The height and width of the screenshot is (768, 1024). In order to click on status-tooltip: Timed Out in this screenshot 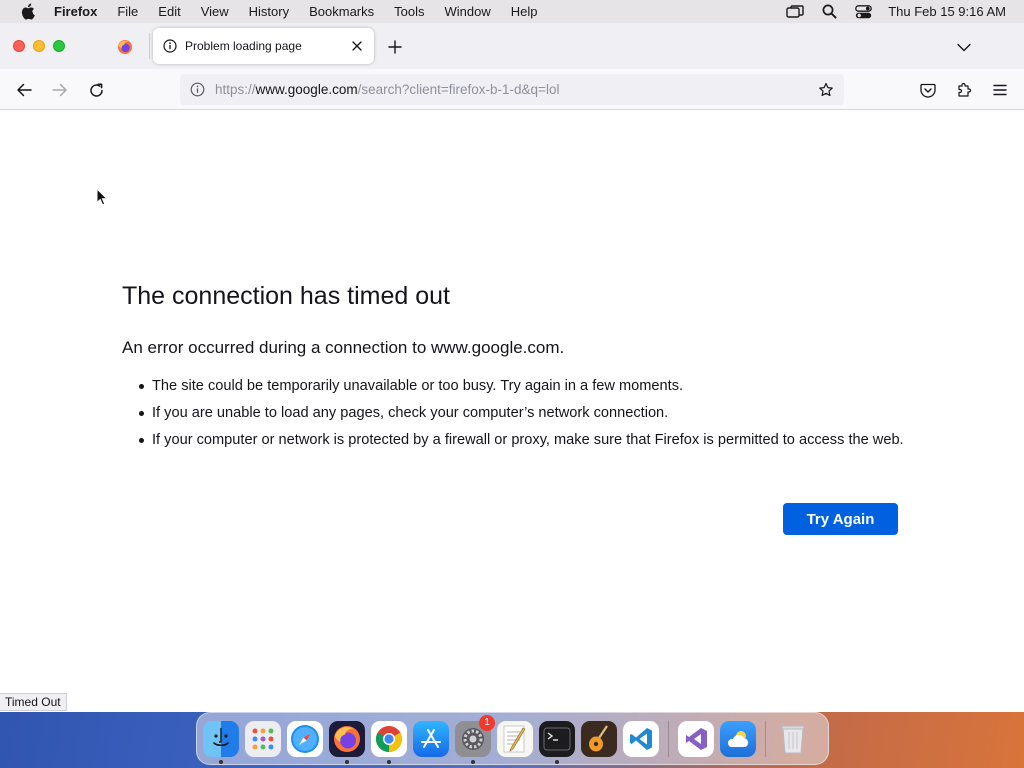, I will do `click(33, 702)`.